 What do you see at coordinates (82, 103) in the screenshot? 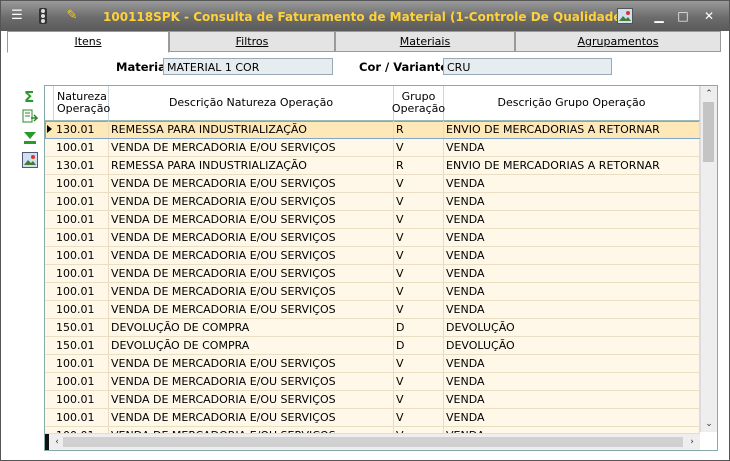
I see `header-natureza-operacao: Natureza Operação` at bounding box center [82, 103].